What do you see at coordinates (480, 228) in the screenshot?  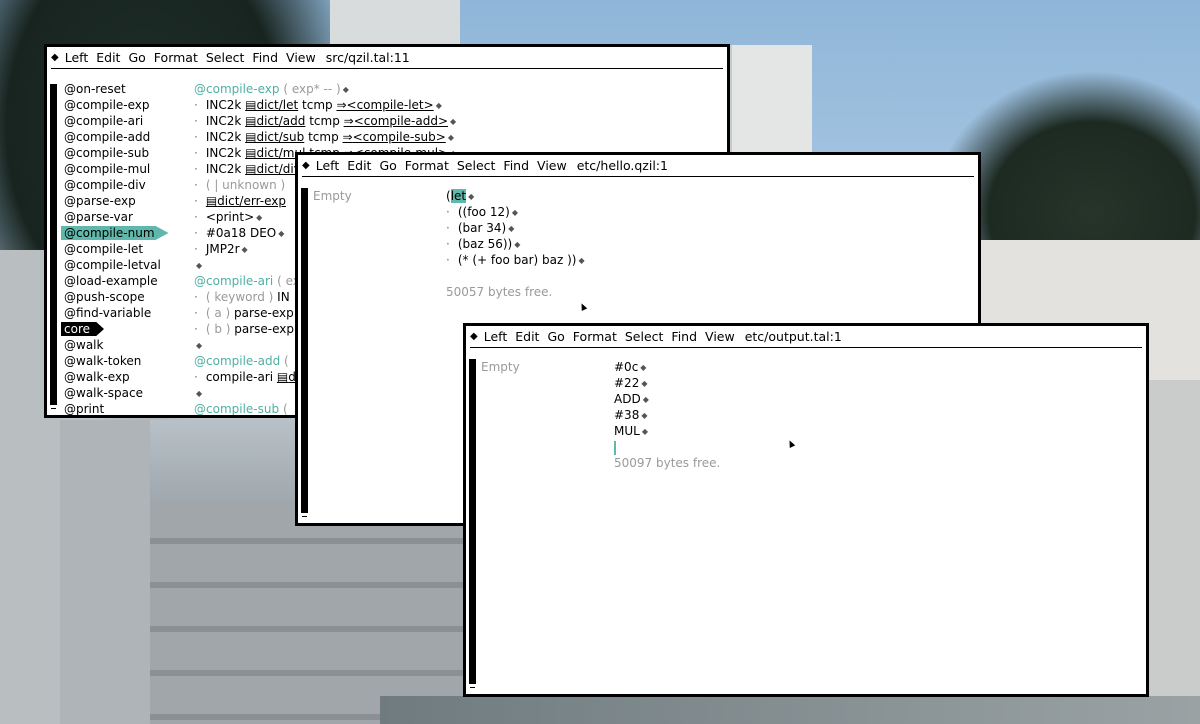 I see `code-line: · (bar 34) ◆` at bounding box center [480, 228].